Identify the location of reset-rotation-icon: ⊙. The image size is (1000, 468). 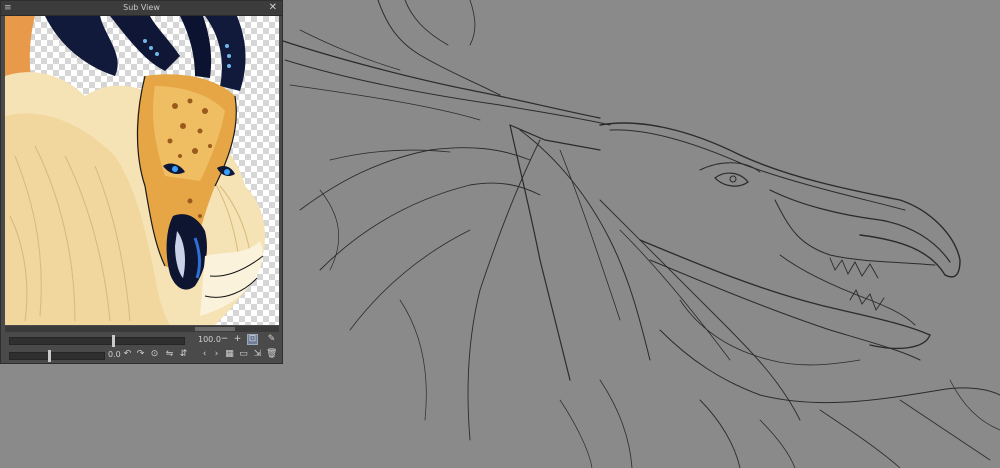
(154, 354).